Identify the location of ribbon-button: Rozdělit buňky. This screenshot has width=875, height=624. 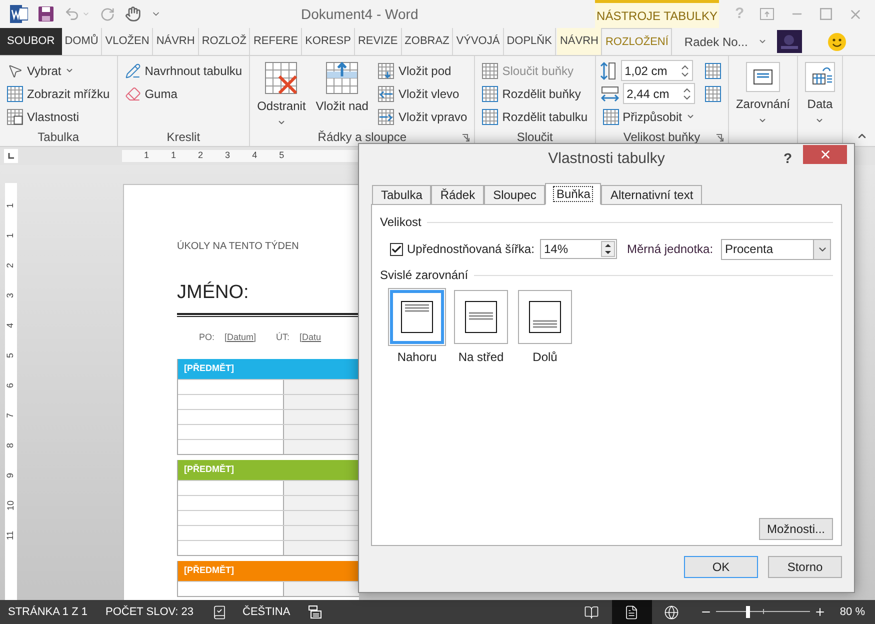
(535, 93).